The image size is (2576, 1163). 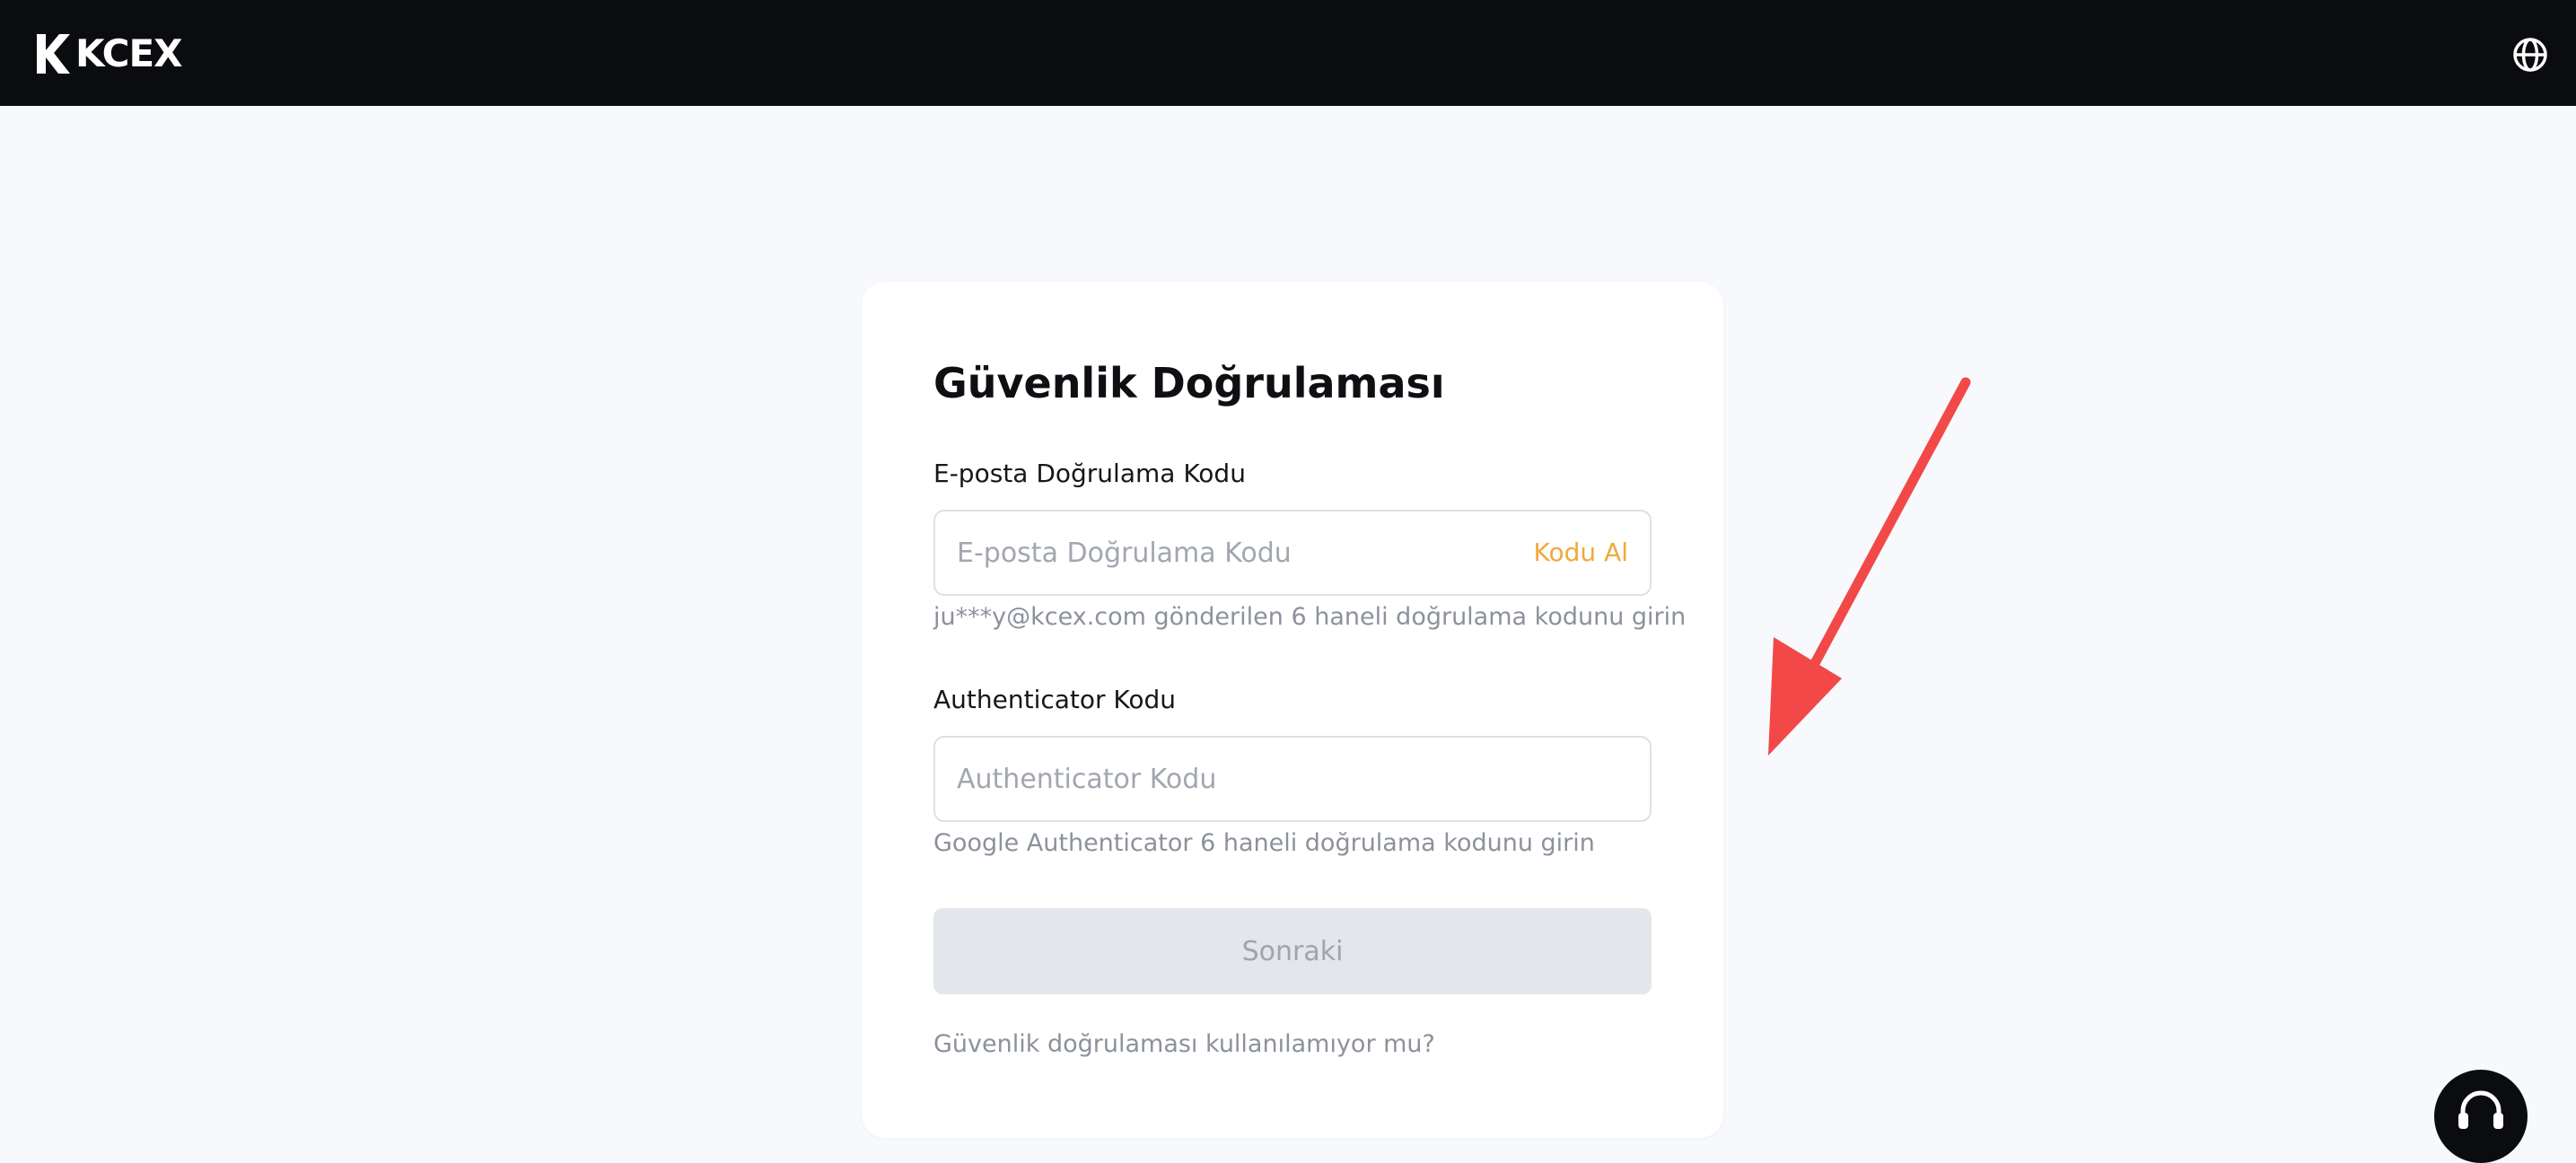 I want to click on email-code-input, so click(x=1217, y=553).